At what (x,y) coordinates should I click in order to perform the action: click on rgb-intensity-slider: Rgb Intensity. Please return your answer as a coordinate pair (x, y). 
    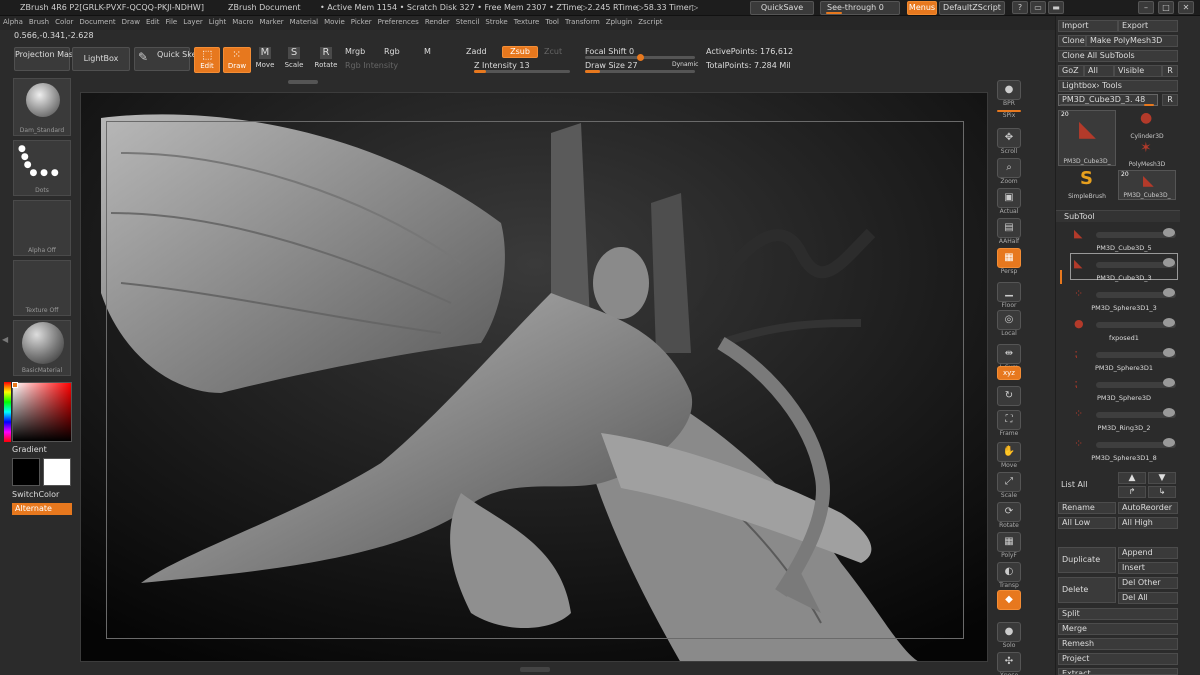
    Looking at the image, I should click on (371, 65).